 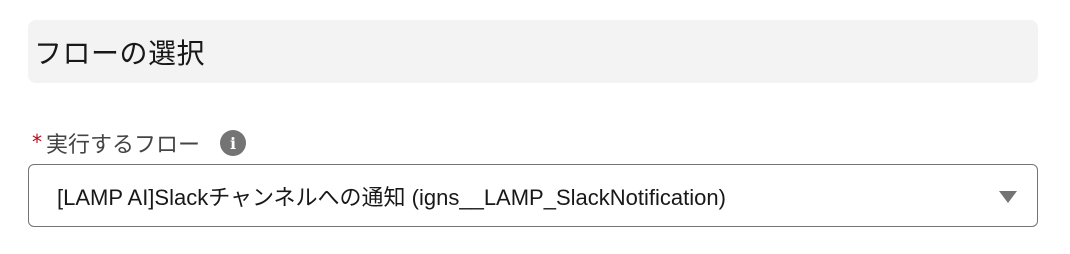 I want to click on info-icon-glyph: i, so click(x=233, y=143).